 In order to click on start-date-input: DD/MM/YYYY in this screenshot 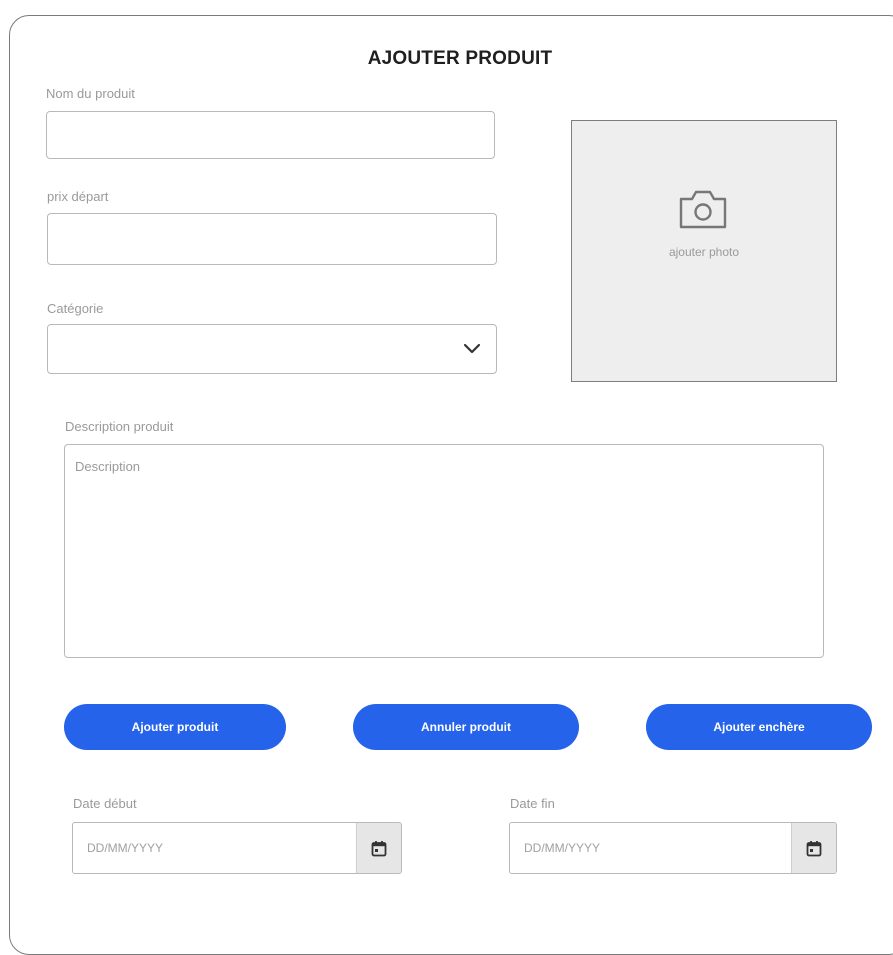, I will do `click(237, 848)`.